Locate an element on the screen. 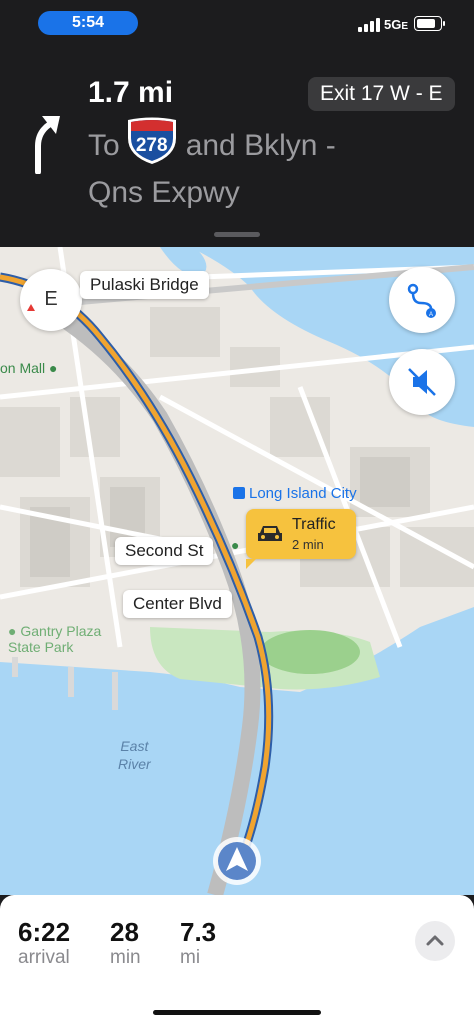 The height and width of the screenshot is (1024, 474). traffic-callout: Traffic 2 min is located at coordinates (301, 539).